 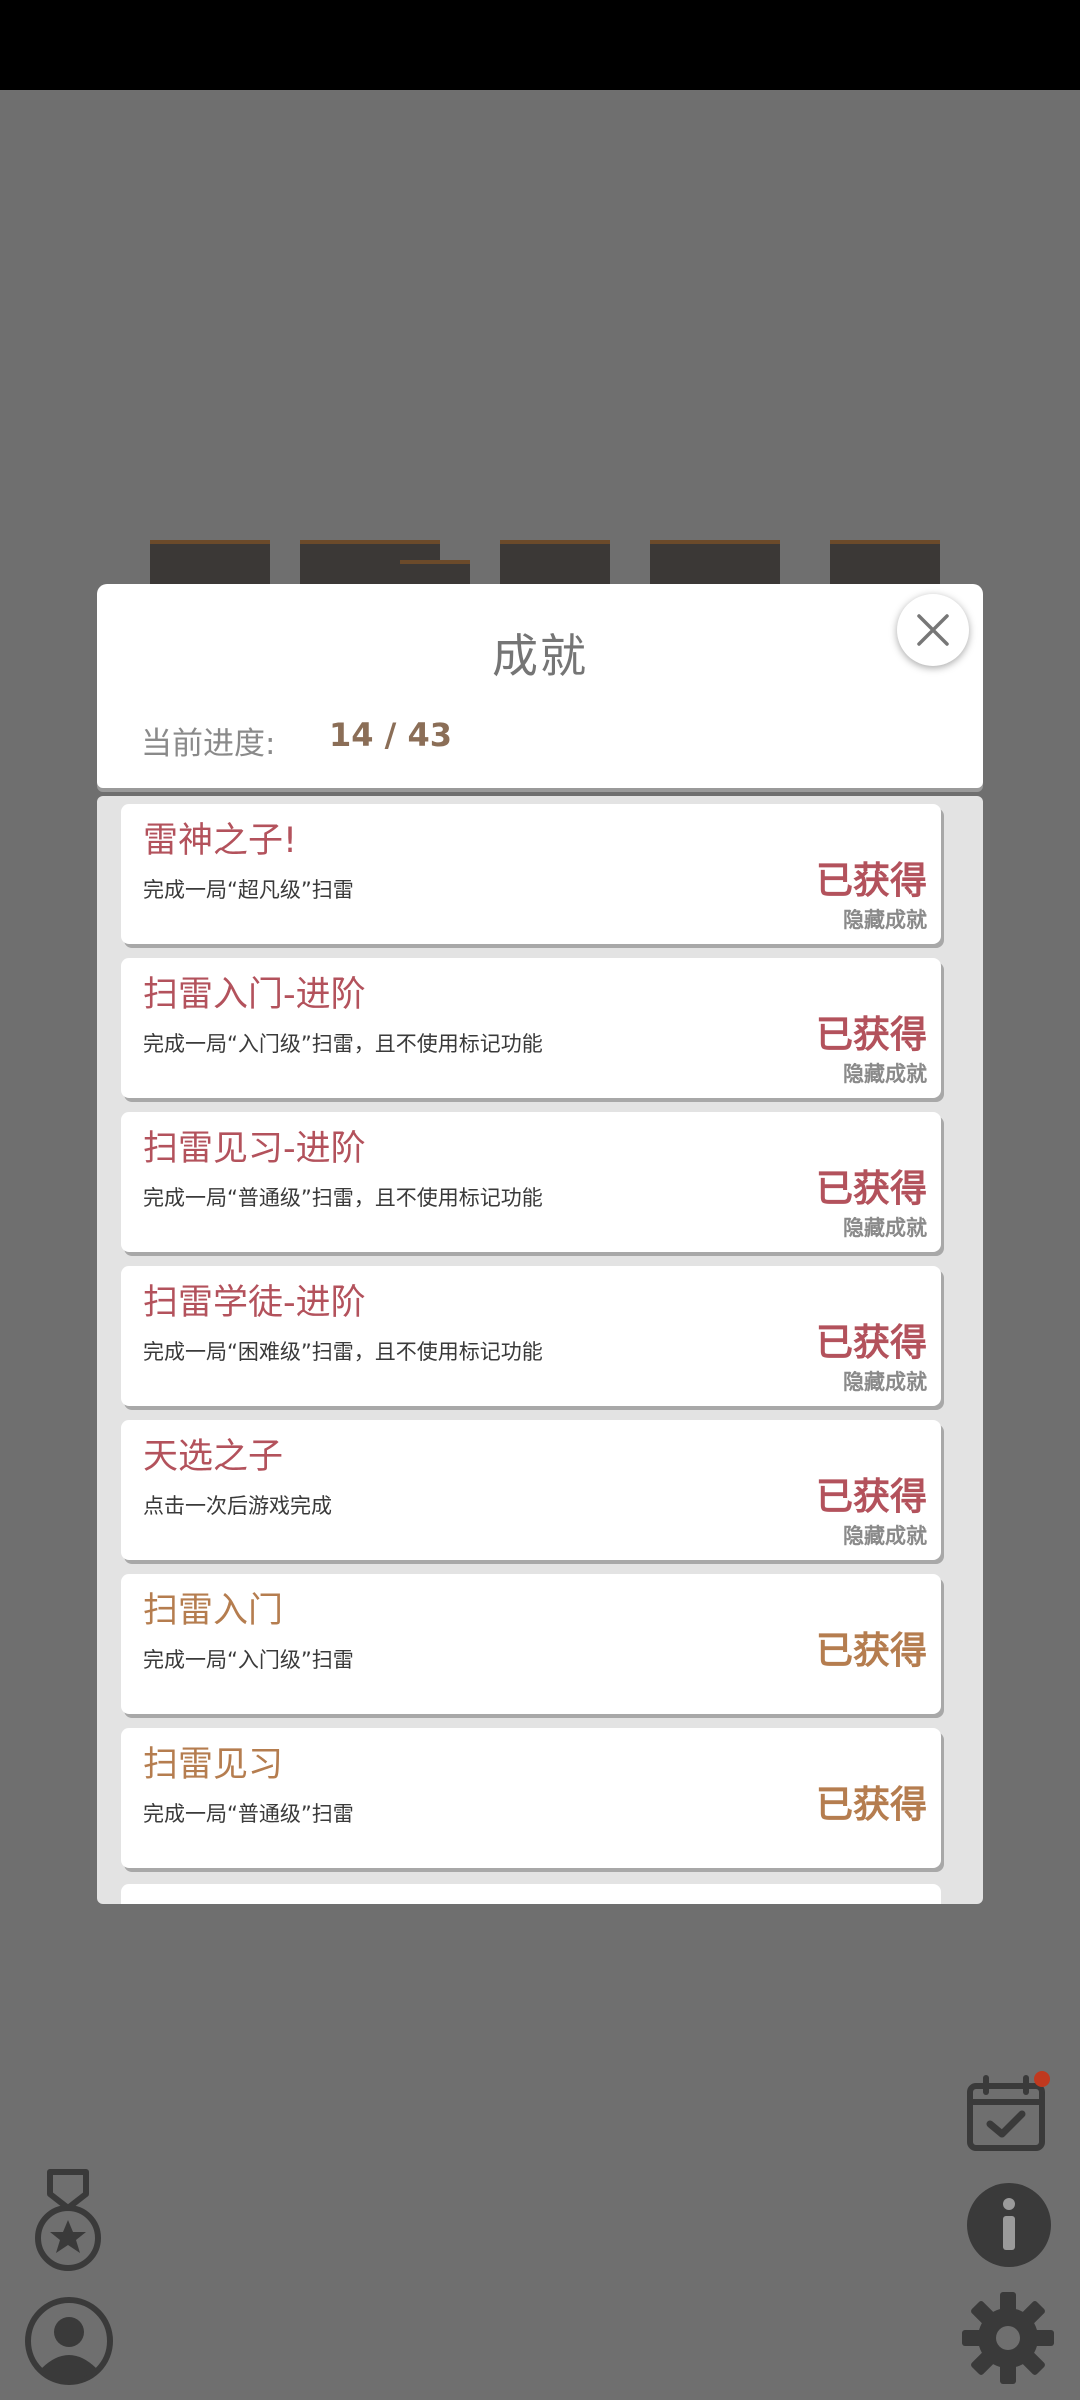 I want to click on achievement-title: 扫雷学徒-进阶, so click(x=254, y=1303).